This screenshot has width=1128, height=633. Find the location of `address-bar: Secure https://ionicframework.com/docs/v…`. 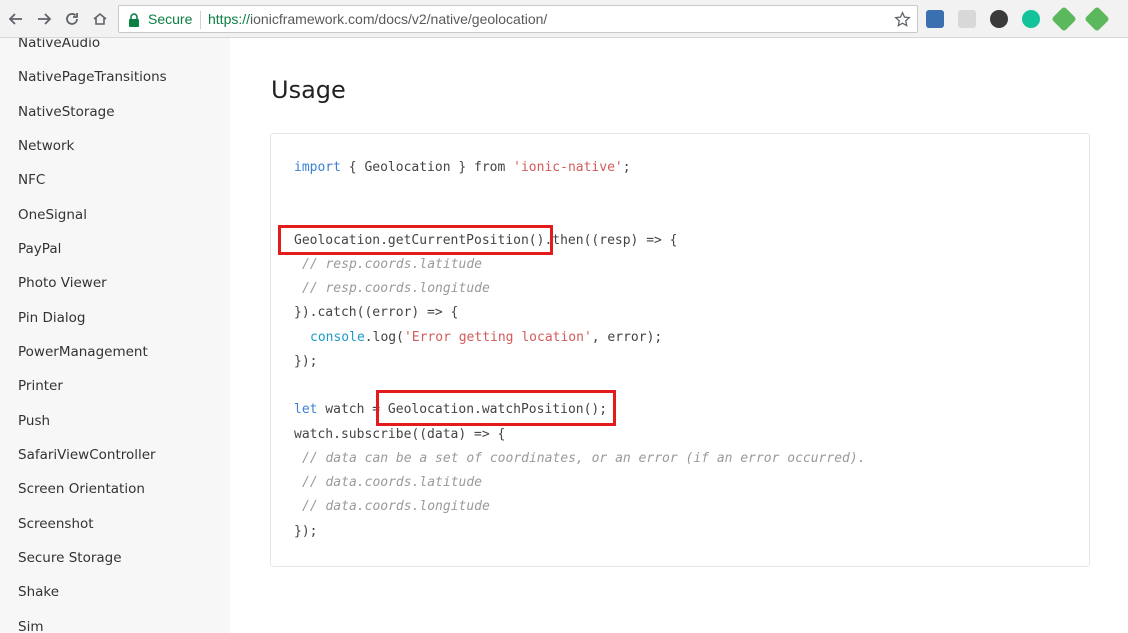

address-bar: Secure https://ionicframework.com/docs/v… is located at coordinates (518, 19).